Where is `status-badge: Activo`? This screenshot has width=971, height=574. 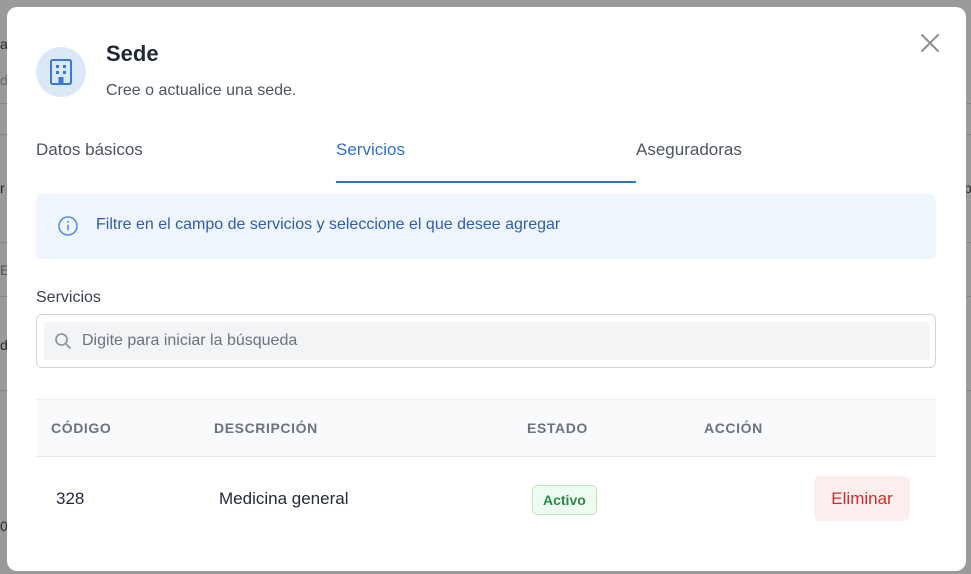
status-badge: Activo is located at coordinates (564, 500).